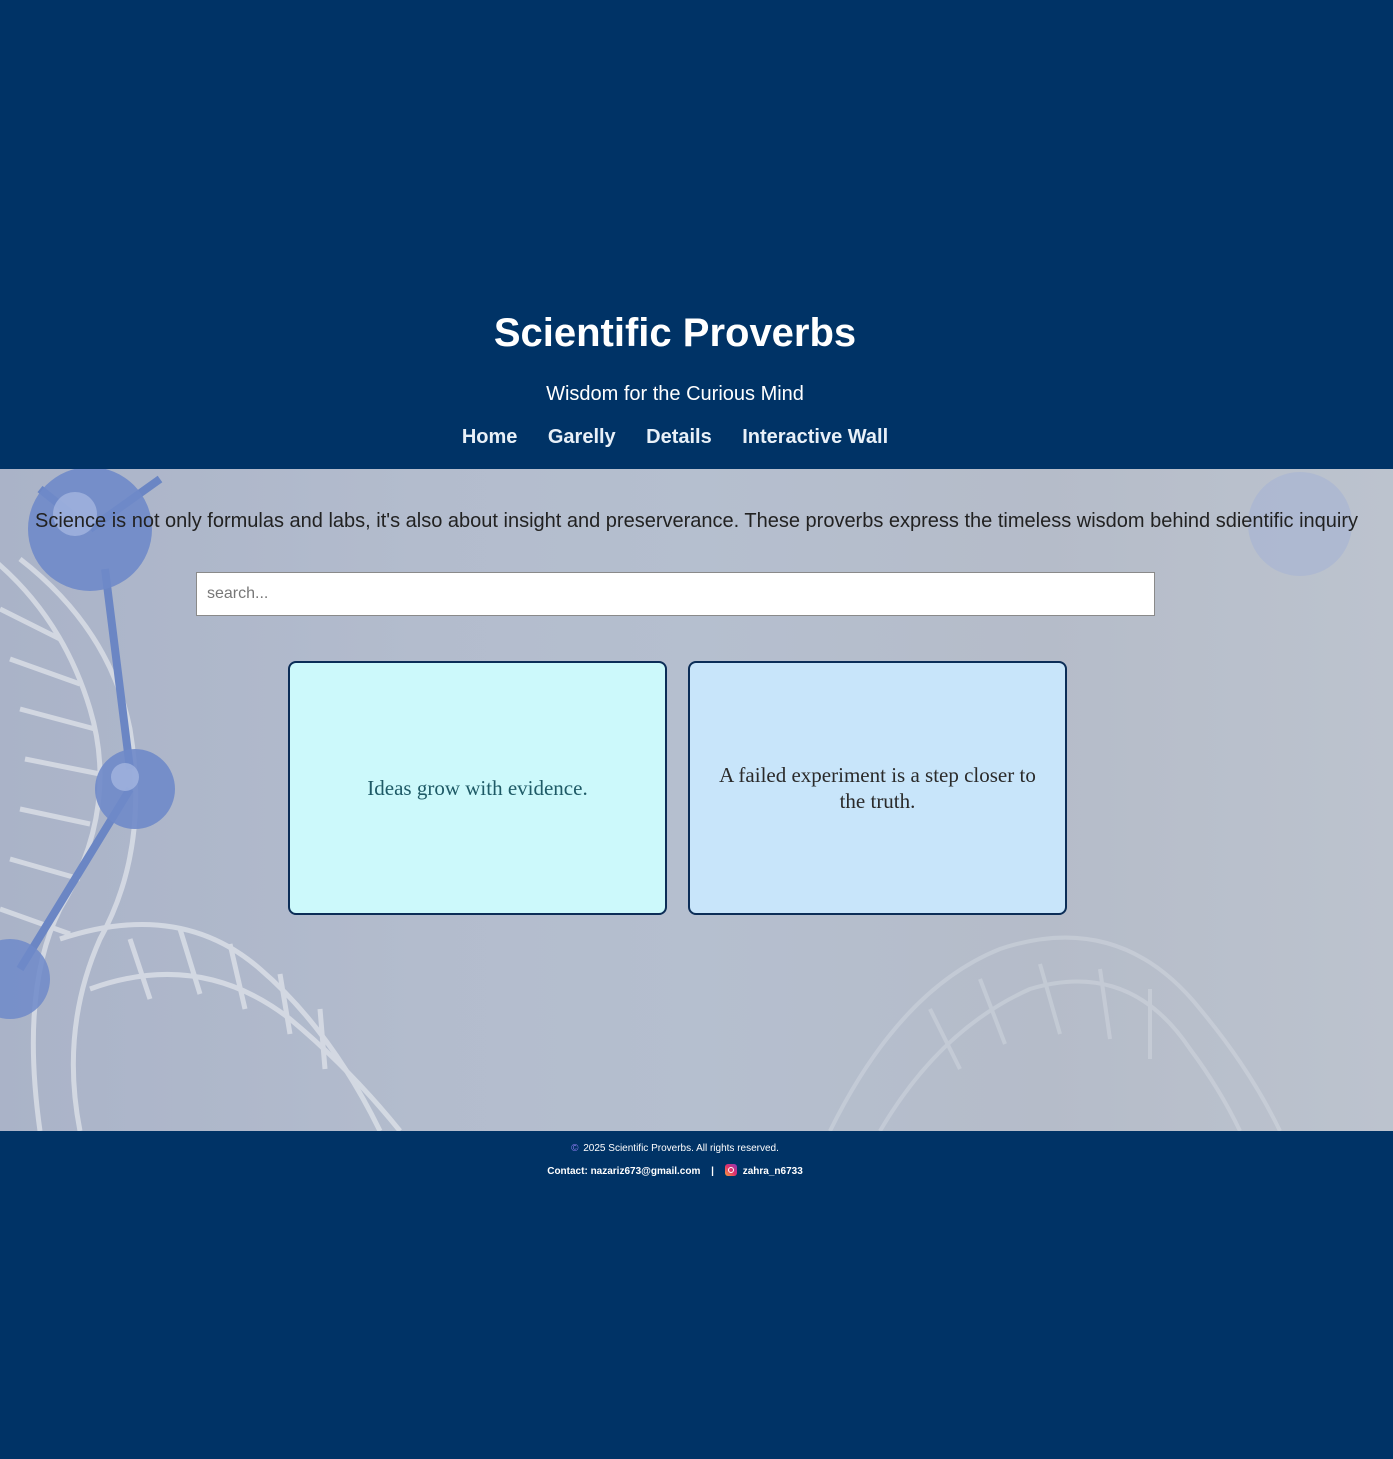  What do you see at coordinates (646, 1171) in the screenshot?
I see `email-link: nazariz673@gmail.com` at bounding box center [646, 1171].